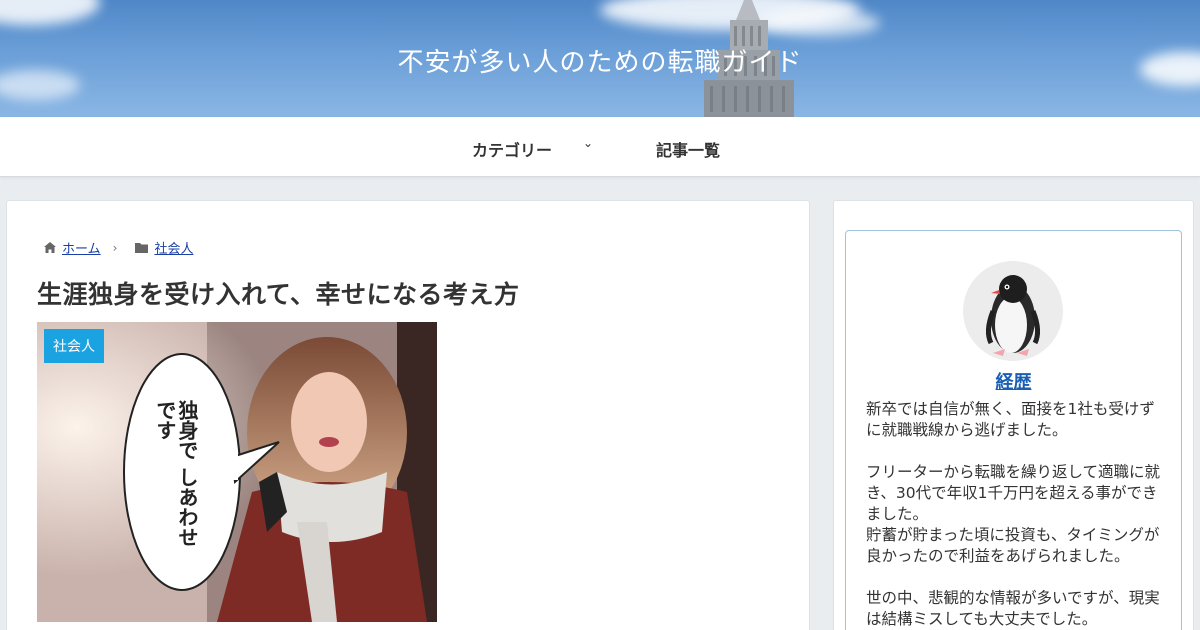 The height and width of the screenshot is (630, 1200). I want to click on home-icon, so click(50, 247).